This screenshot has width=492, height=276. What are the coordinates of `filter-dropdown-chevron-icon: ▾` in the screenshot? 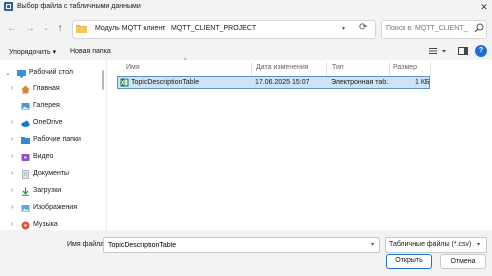 It's located at (478, 244).